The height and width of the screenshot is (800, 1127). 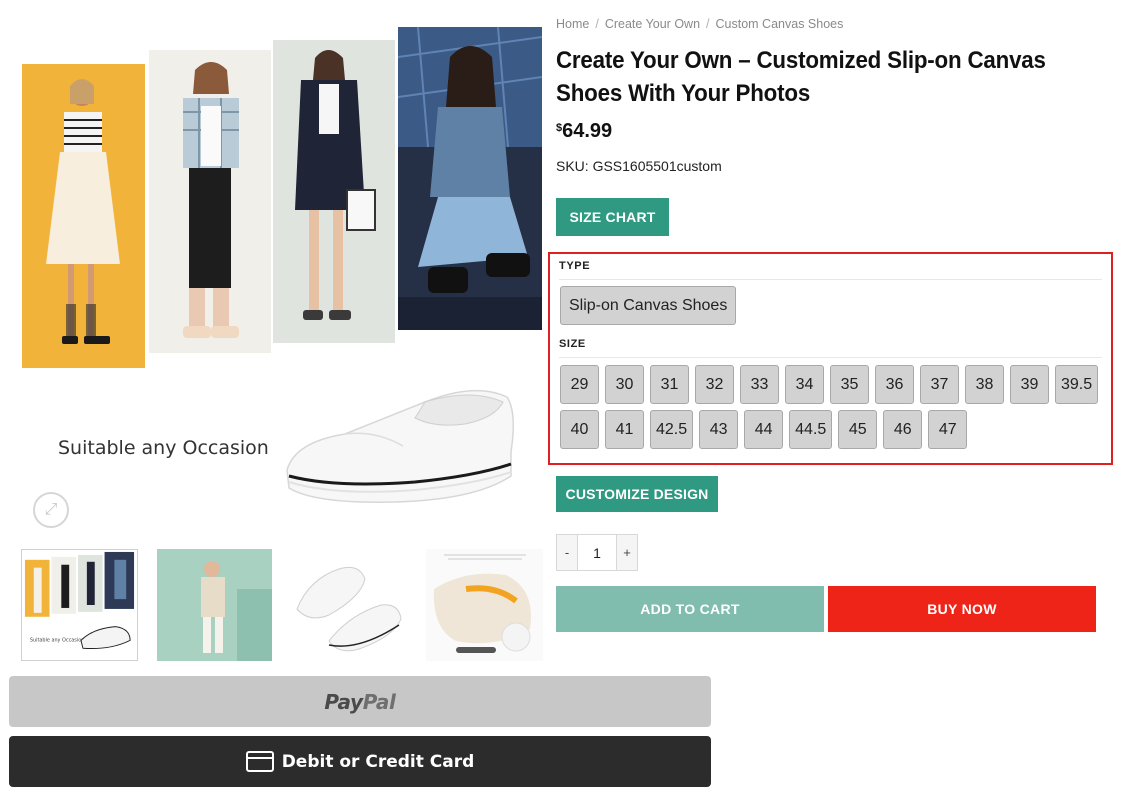 What do you see at coordinates (690, 609) in the screenshot?
I see `add-to-cart-button: ADD TO CART` at bounding box center [690, 609].